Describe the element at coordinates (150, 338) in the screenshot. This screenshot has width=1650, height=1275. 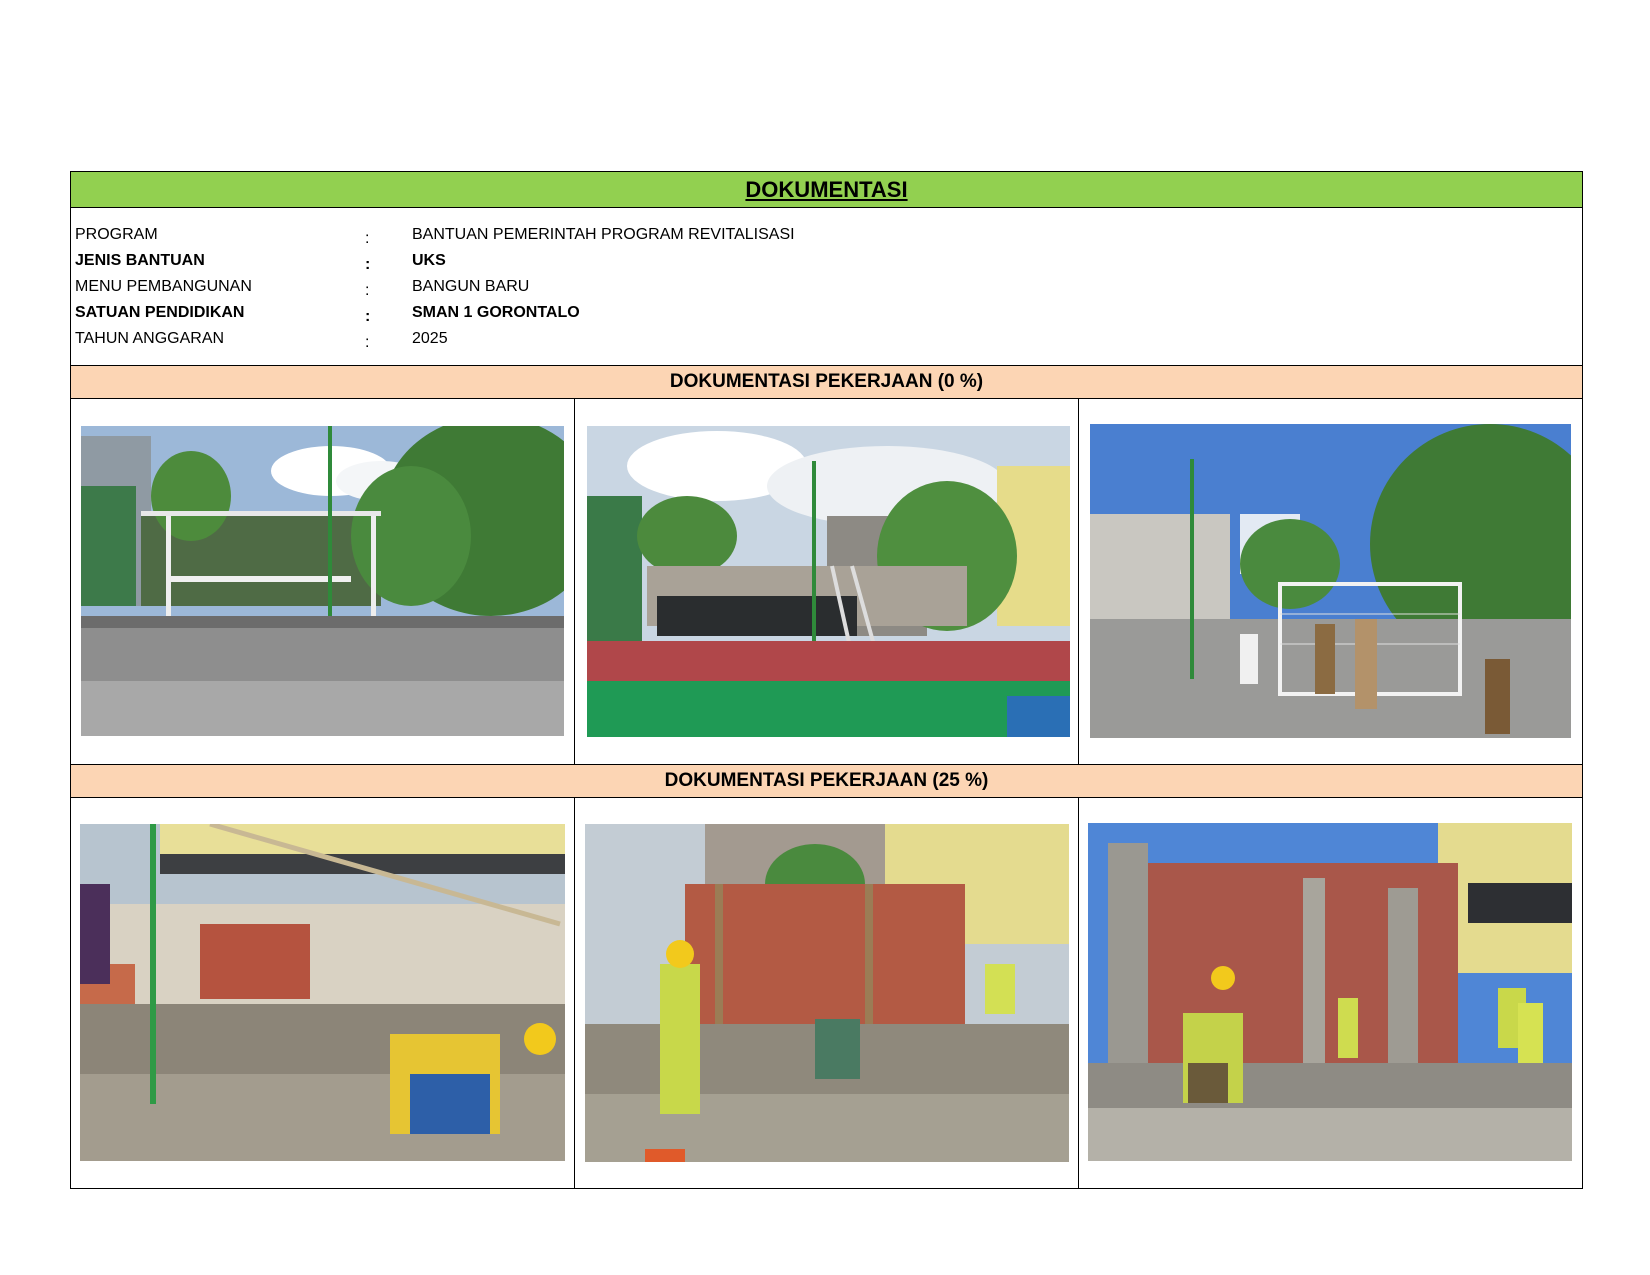
I see `info-label: TAHUN ANGGARAN` at that location.